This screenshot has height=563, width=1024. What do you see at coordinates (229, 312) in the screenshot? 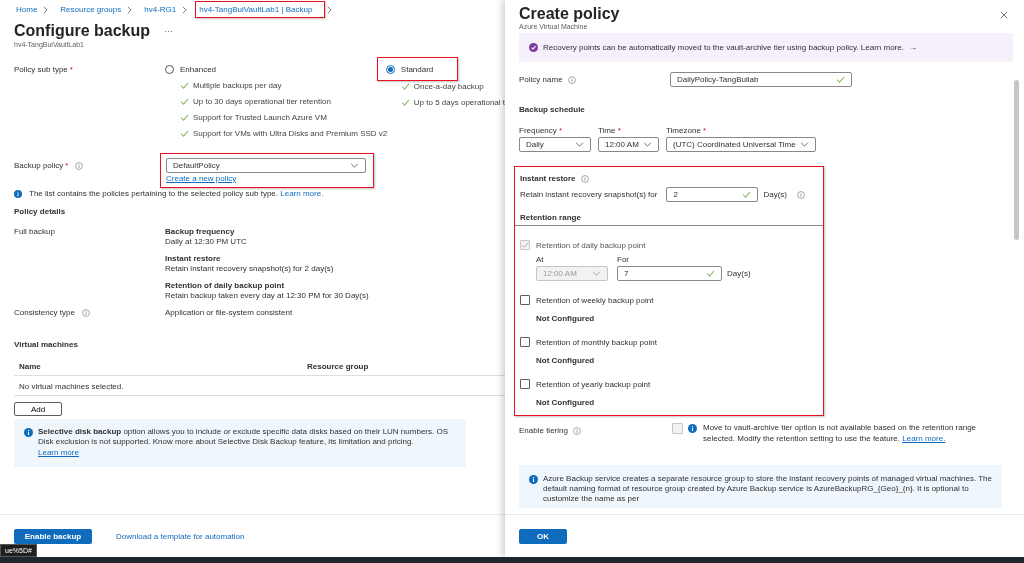
I see `consistency-value: Application or file-system consistent` at bounding box center [229, 312].